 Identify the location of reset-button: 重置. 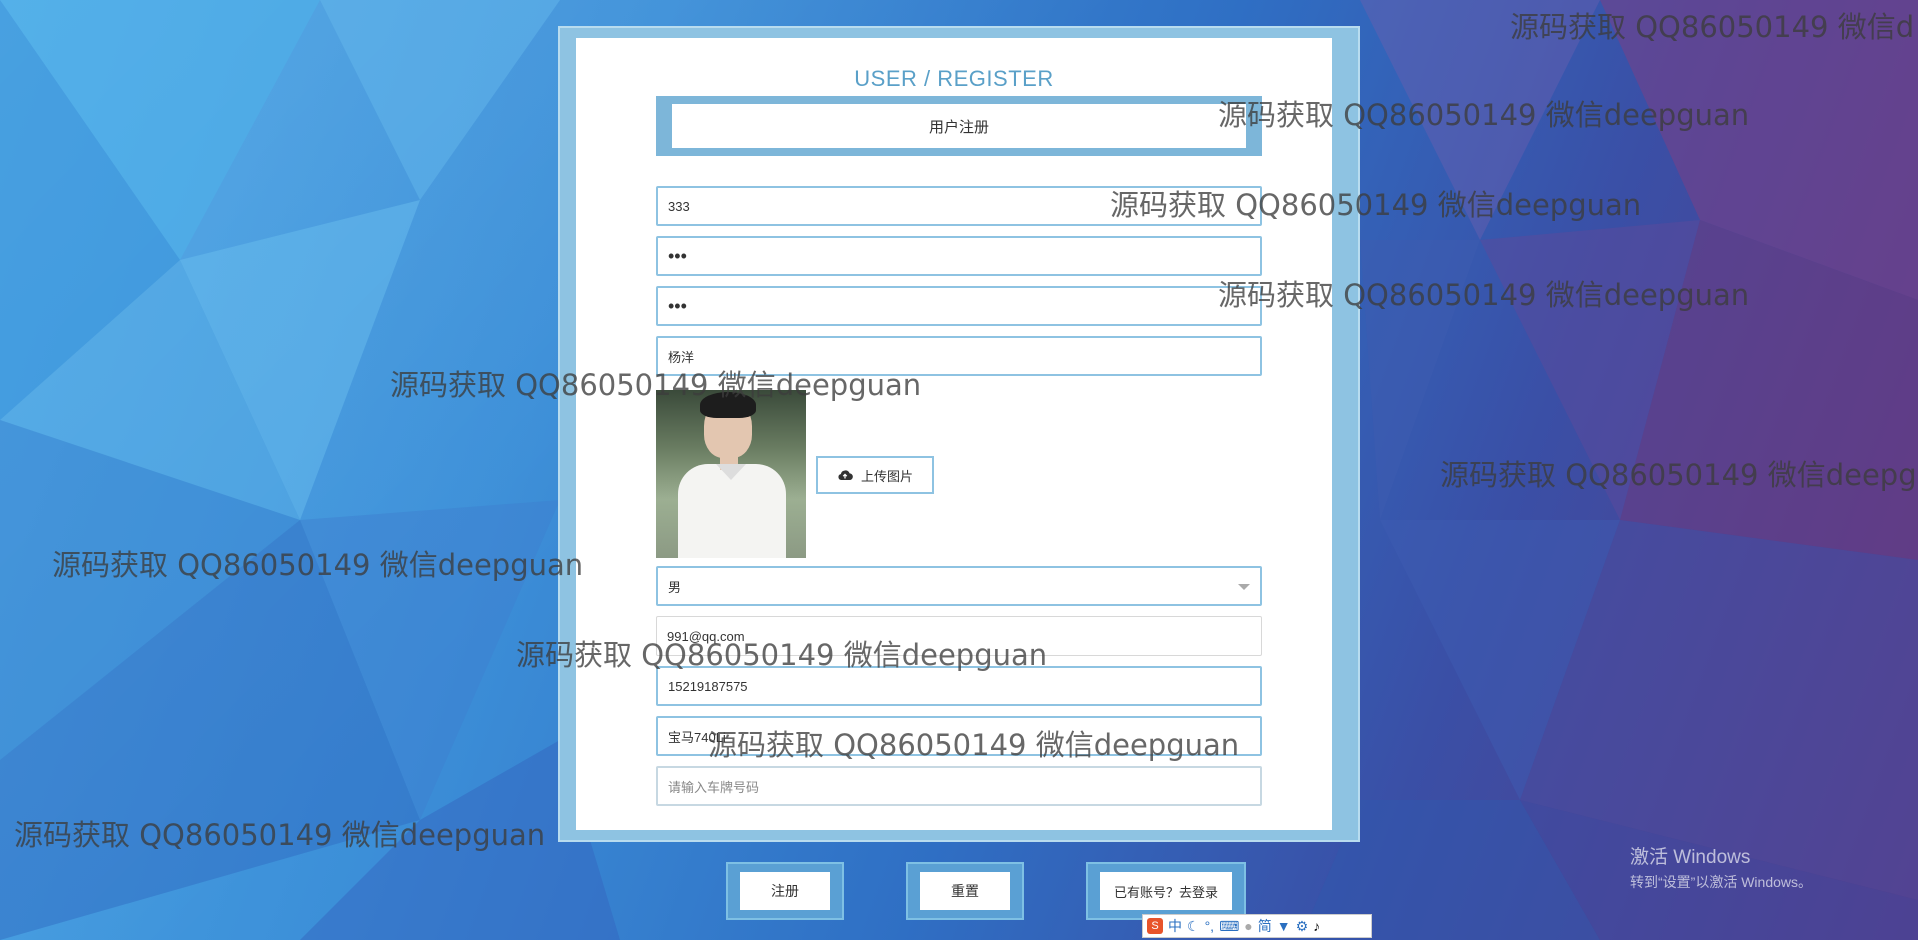
(965, 891).